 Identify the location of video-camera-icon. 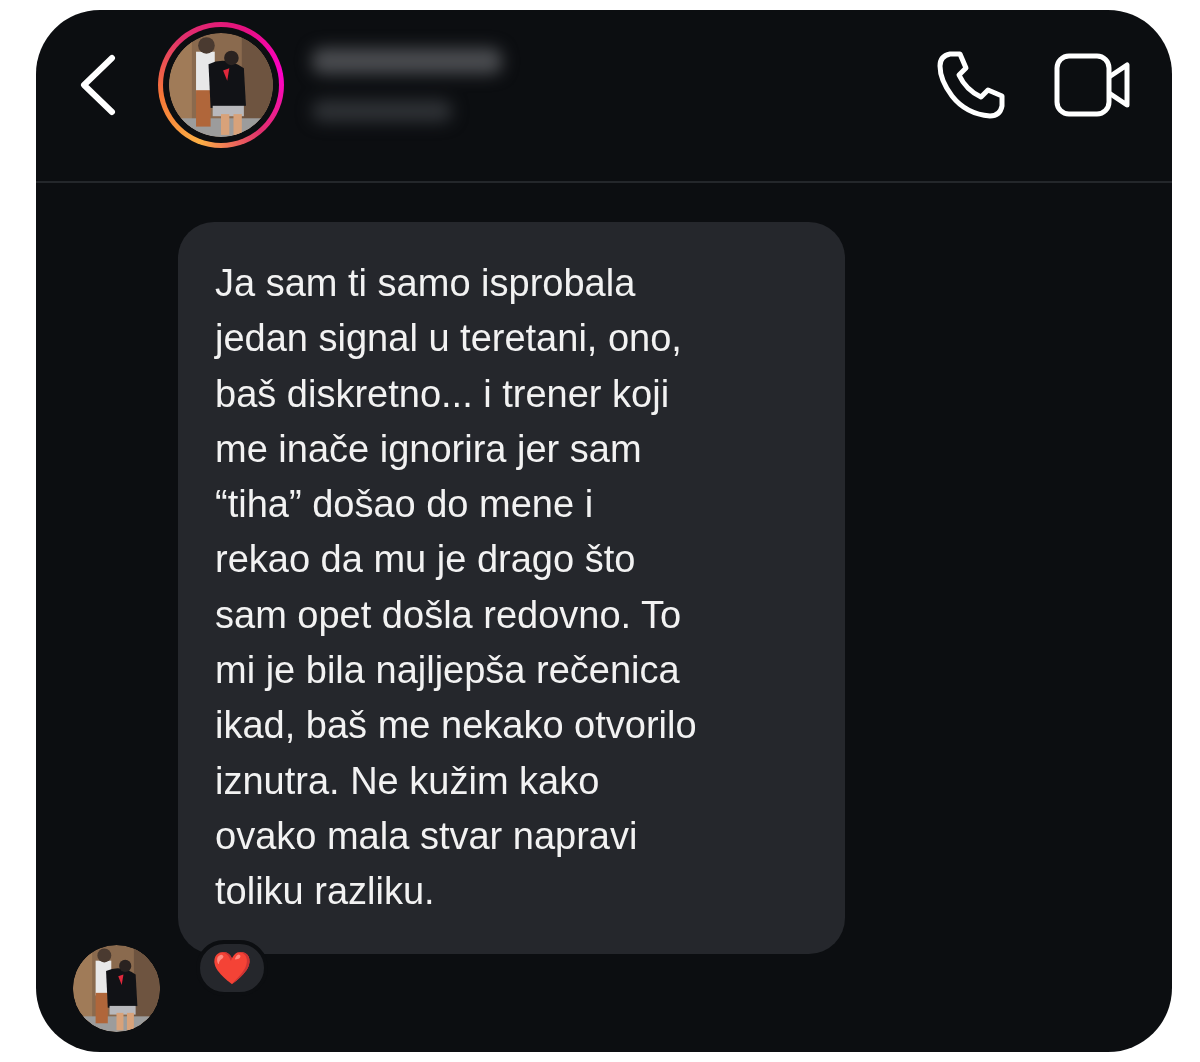
(1093, 84).